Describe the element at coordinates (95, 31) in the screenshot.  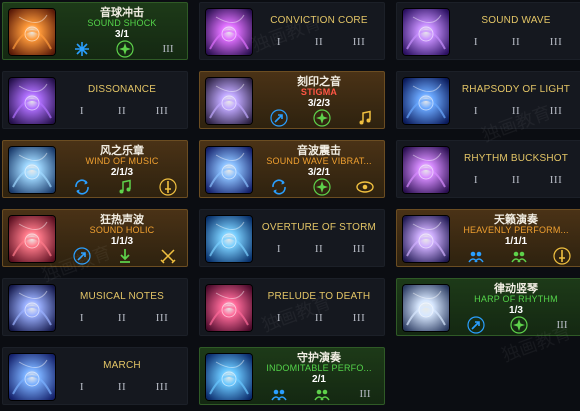
I see `skill-card-sound-shock: 音球冲击 SOUND SHOCK 3/1 III` at that location.